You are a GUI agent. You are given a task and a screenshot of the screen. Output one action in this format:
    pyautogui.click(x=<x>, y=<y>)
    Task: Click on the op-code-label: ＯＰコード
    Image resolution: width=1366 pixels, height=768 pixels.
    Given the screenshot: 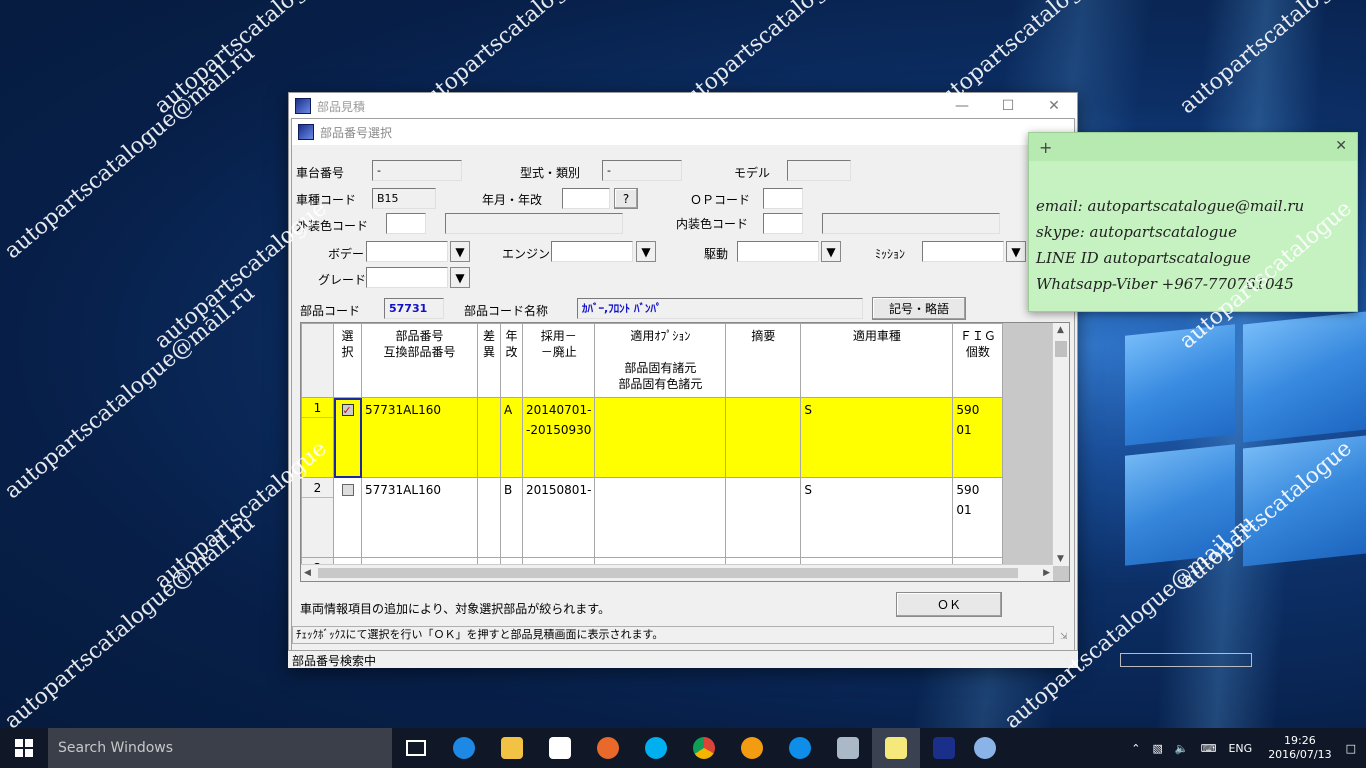 What is the action you would take?
    pyautogui.click(x=720, y=200)
    